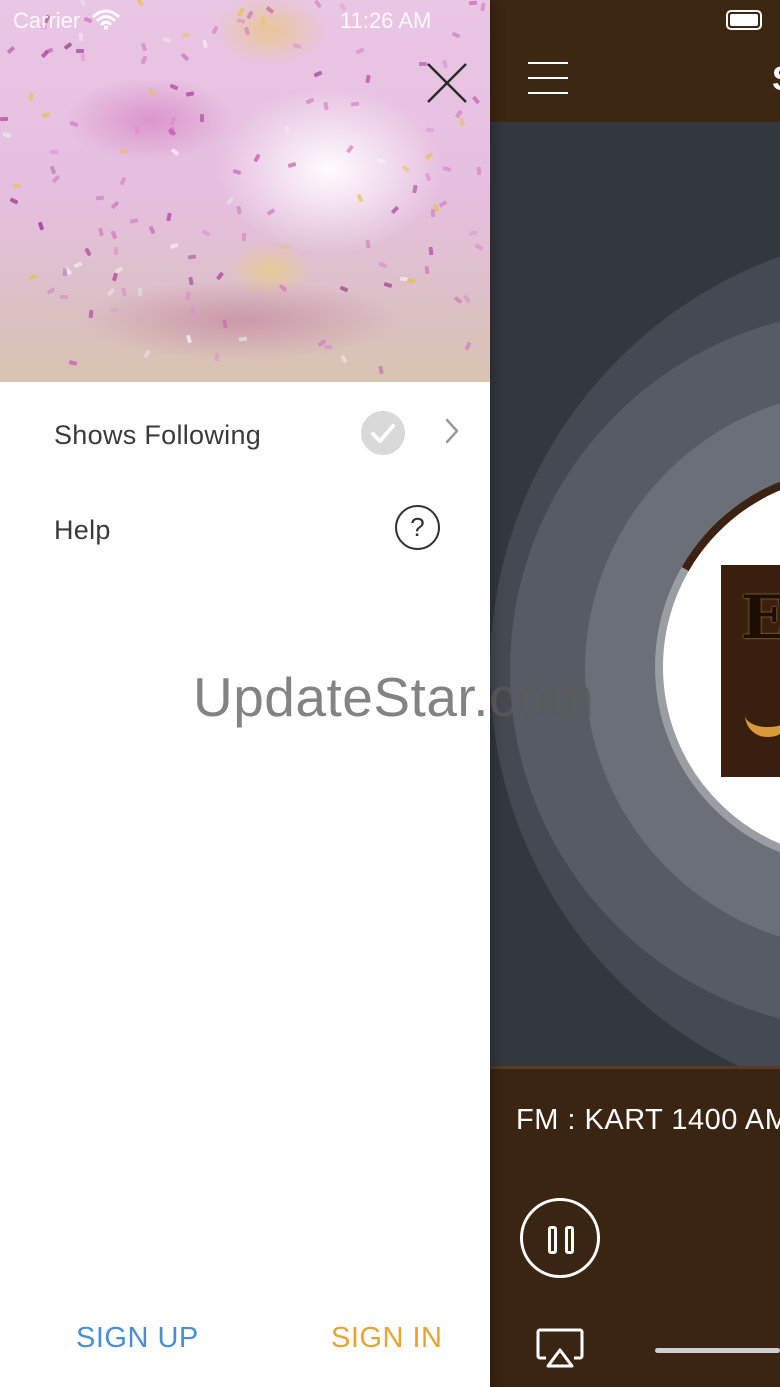 This screenshot has height=1387, width=780. I want to click on pause-button, so click(560, 1238).